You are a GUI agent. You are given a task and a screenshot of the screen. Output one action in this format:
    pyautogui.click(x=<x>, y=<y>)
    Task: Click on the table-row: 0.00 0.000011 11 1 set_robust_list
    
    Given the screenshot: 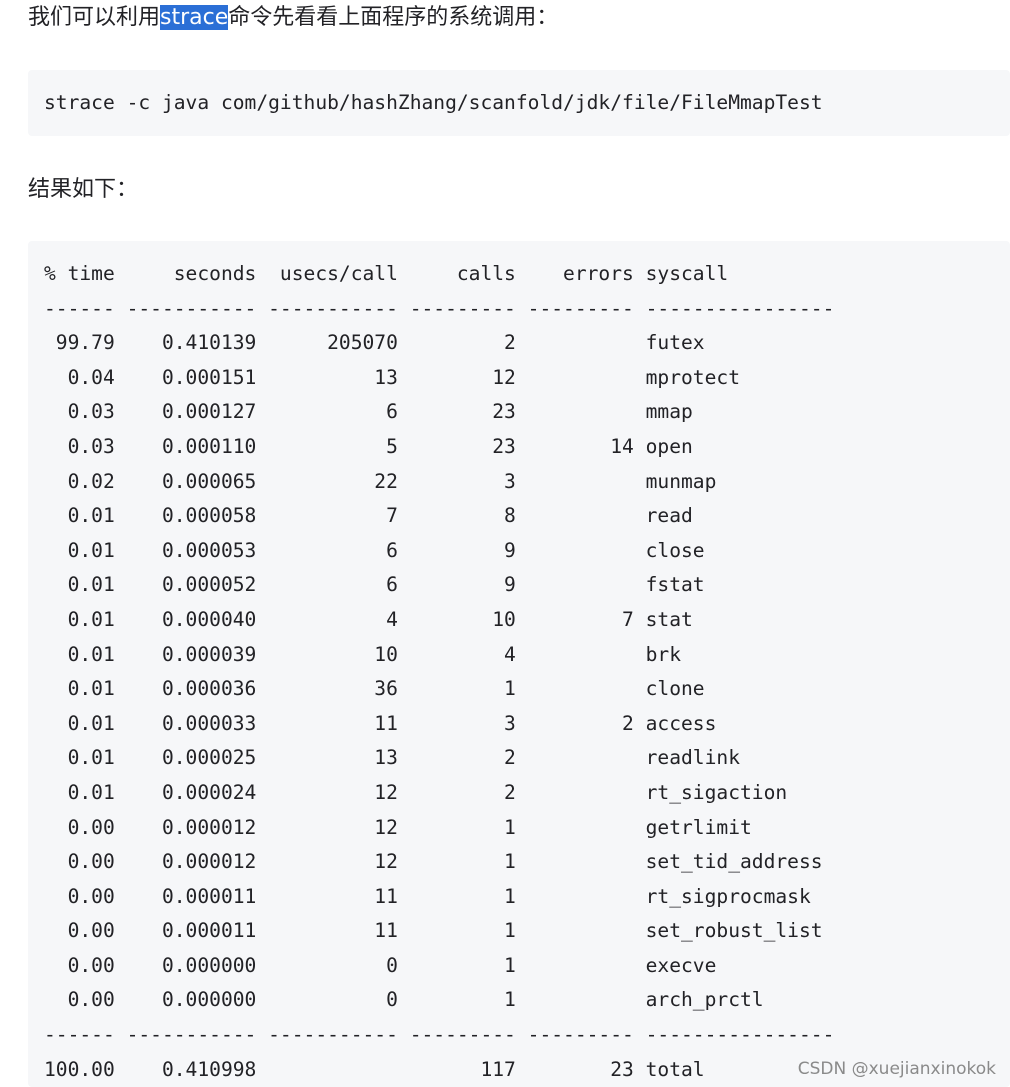 What is the action you would take?
    pyautogui.click(x=433, y=931)
    